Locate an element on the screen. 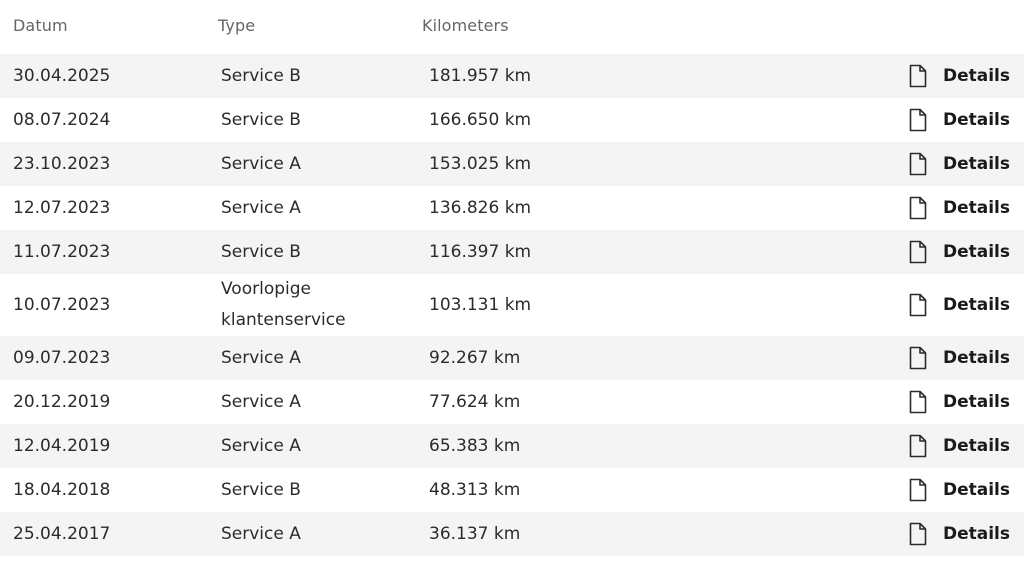 The width and height of the screenshot is (1024, 570). row-date: 23.10.2023 is located at coordinates (62, 164).